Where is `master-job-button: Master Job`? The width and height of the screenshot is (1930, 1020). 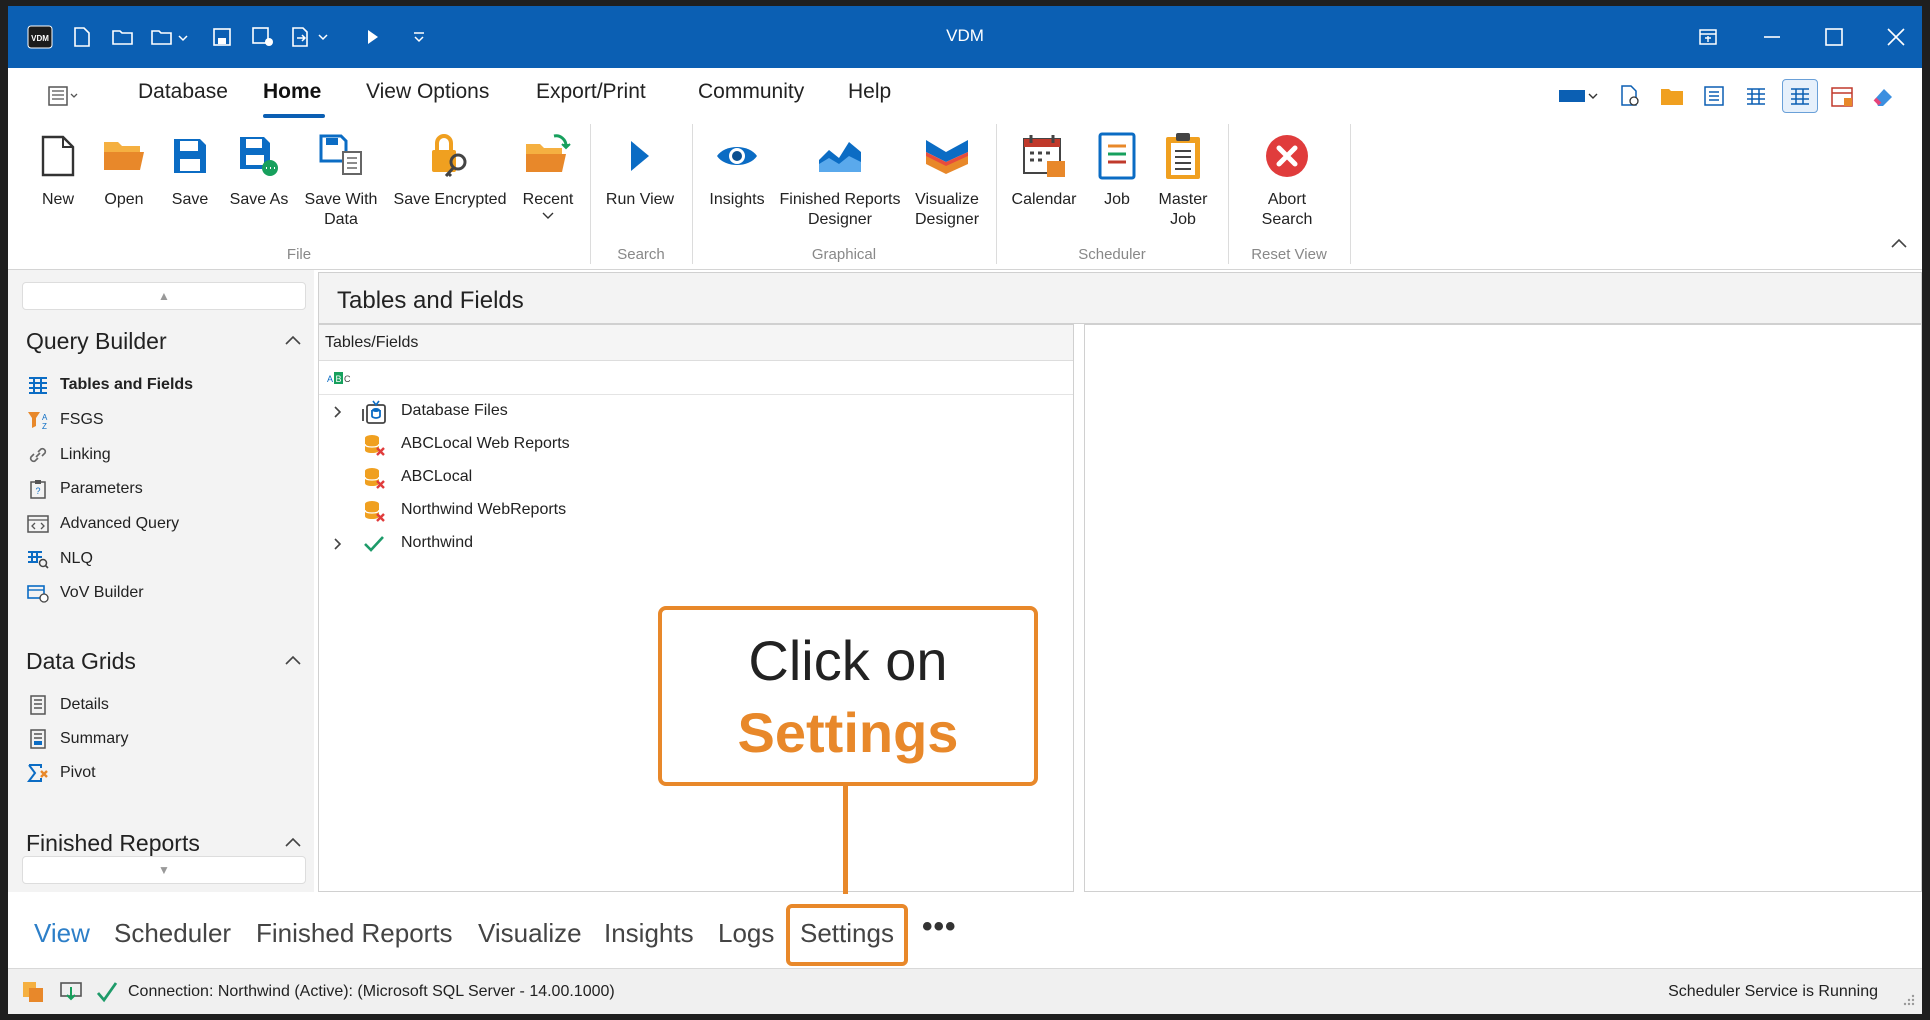 master-job-button: Master Job is located at coordinates (1183, 180).